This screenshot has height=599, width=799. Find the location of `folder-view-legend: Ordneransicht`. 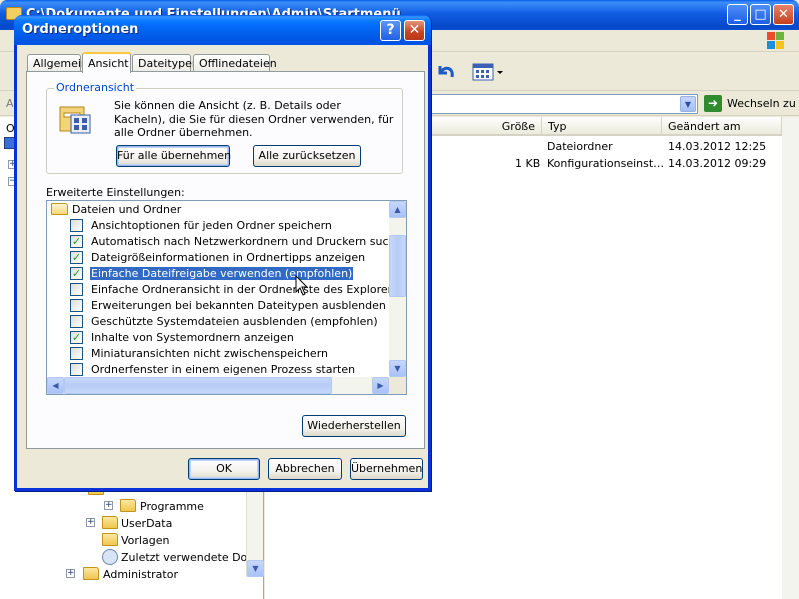

folder-view-legend: Ordneransicht is located at coordinates (95, 87).